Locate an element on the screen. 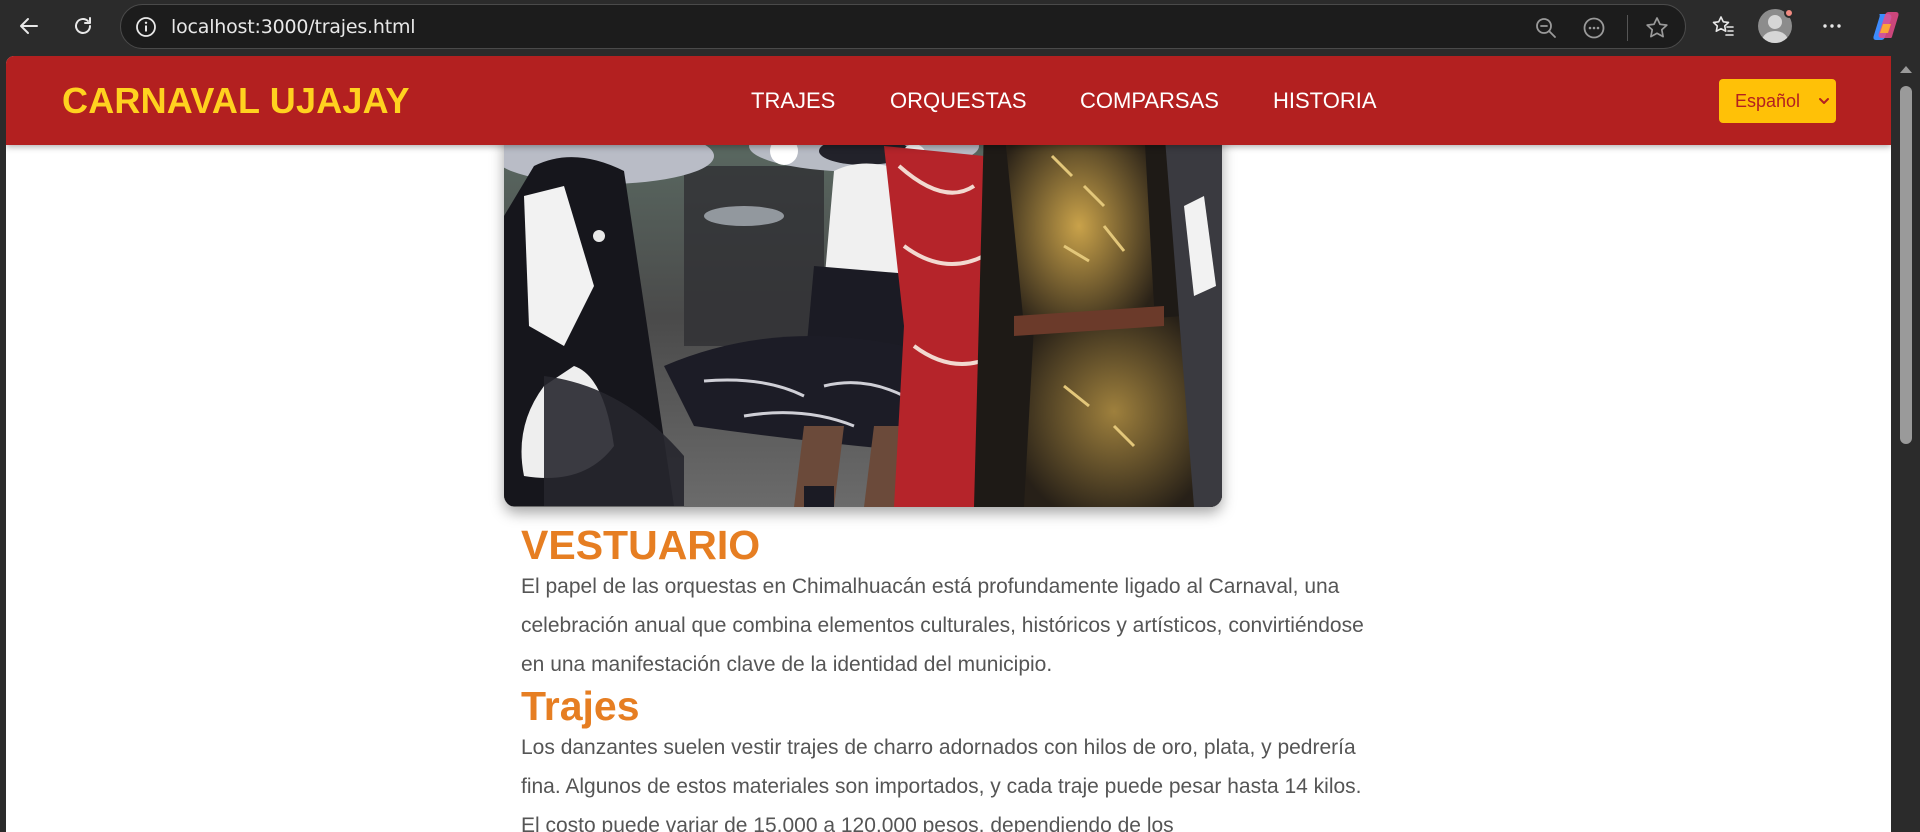  nav-link-orquestas: ORQUESTAS is located at coordinates (958, 101).